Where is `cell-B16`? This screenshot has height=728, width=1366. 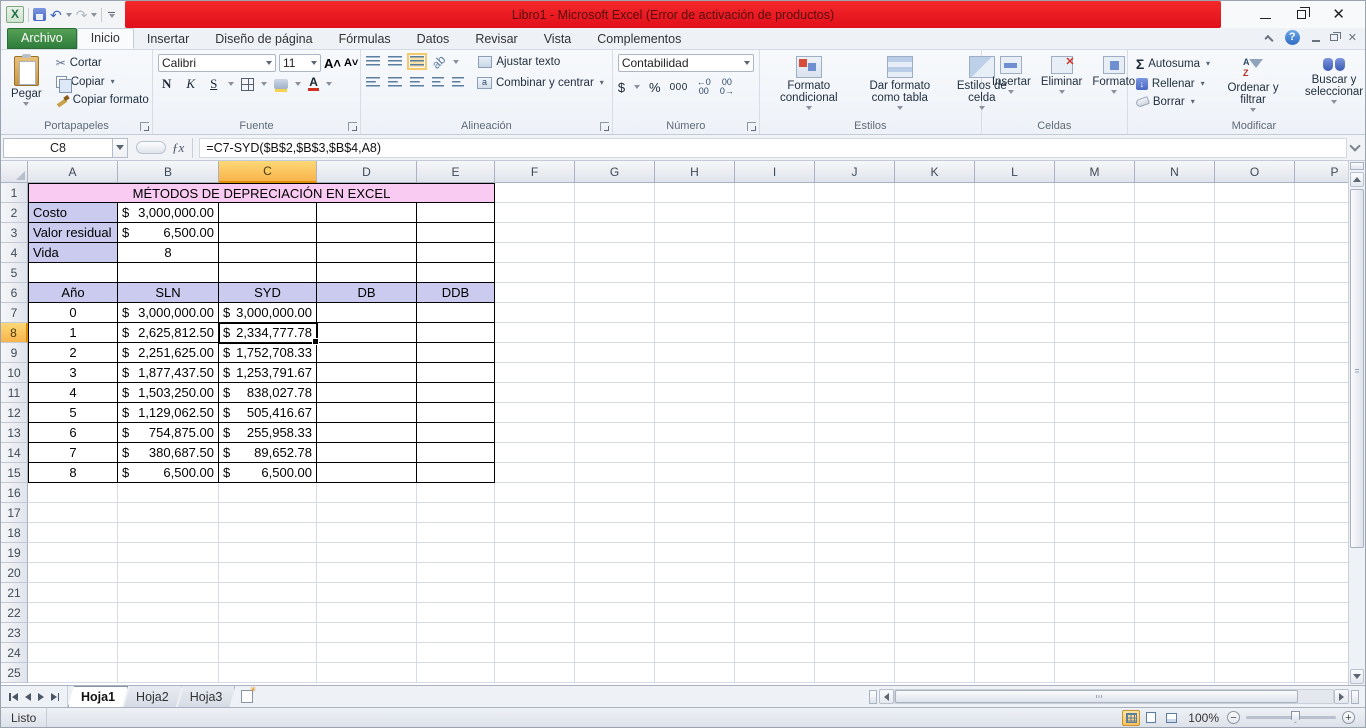 cell-B16 is located at coordinates (168, 493).